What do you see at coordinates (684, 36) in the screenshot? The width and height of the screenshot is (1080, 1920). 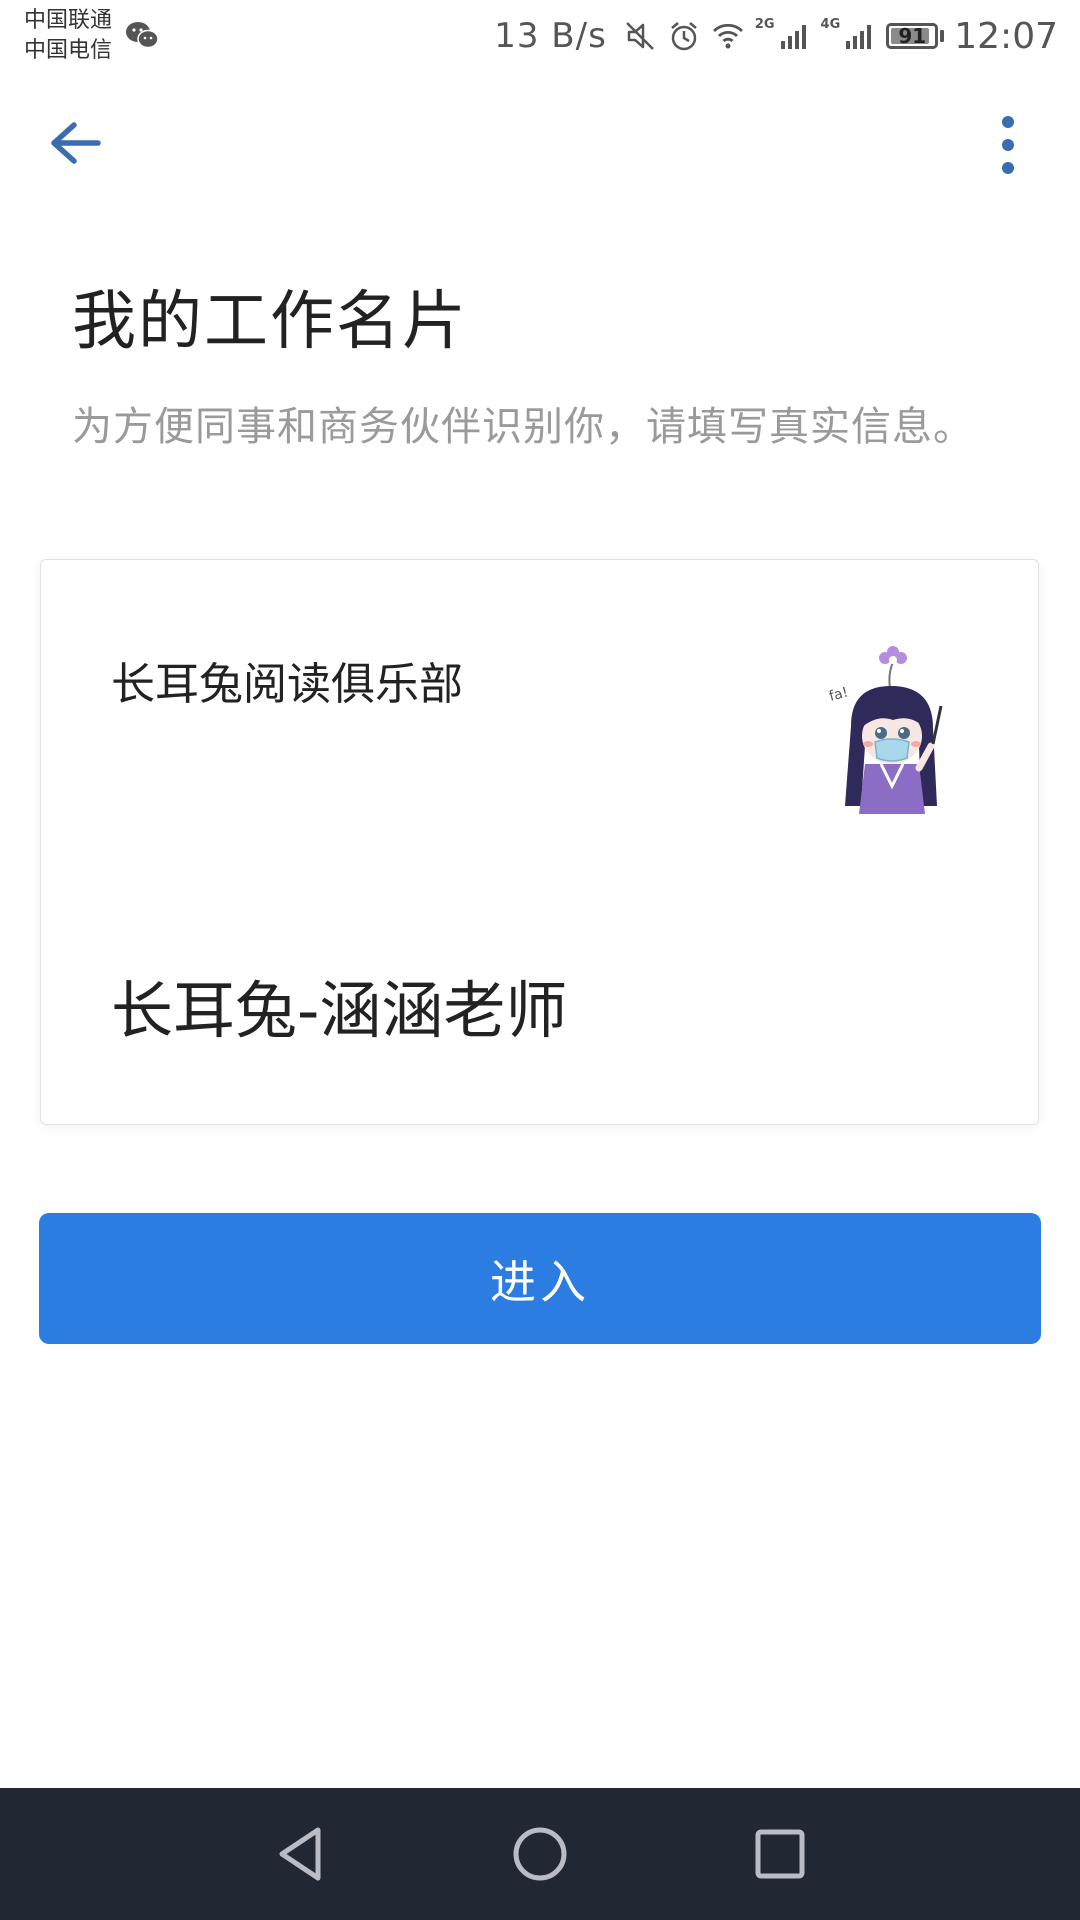 I see `alarm-icon` at bounding box center [684, 36].